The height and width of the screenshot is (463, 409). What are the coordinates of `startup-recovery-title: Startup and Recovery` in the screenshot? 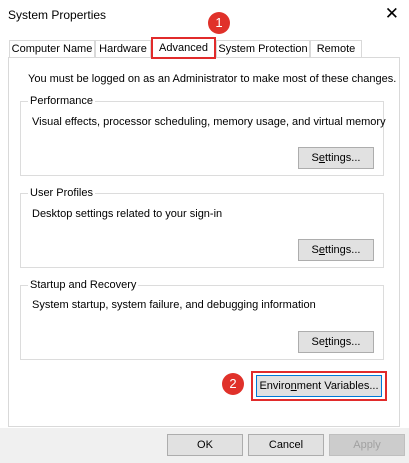 It's located at (83, 285).